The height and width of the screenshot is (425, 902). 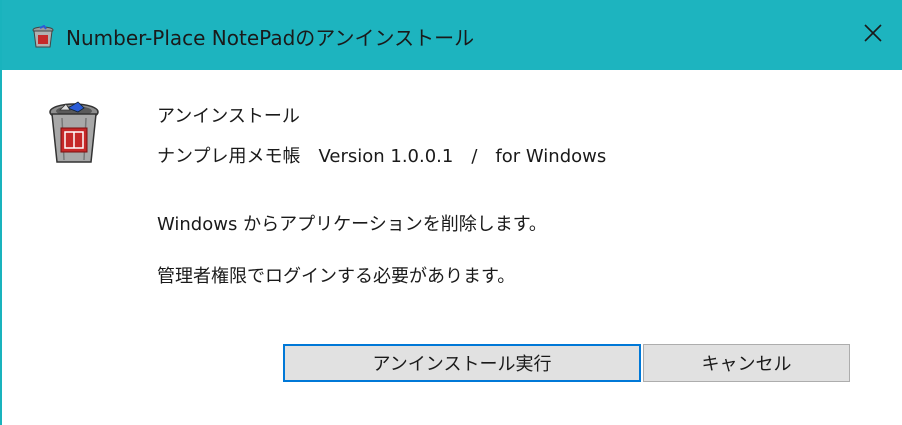 What do you see at coordinates (746, 363) in the screenshot?
I see `cancel-button: キャンセル` at bounding box center [746, 363].